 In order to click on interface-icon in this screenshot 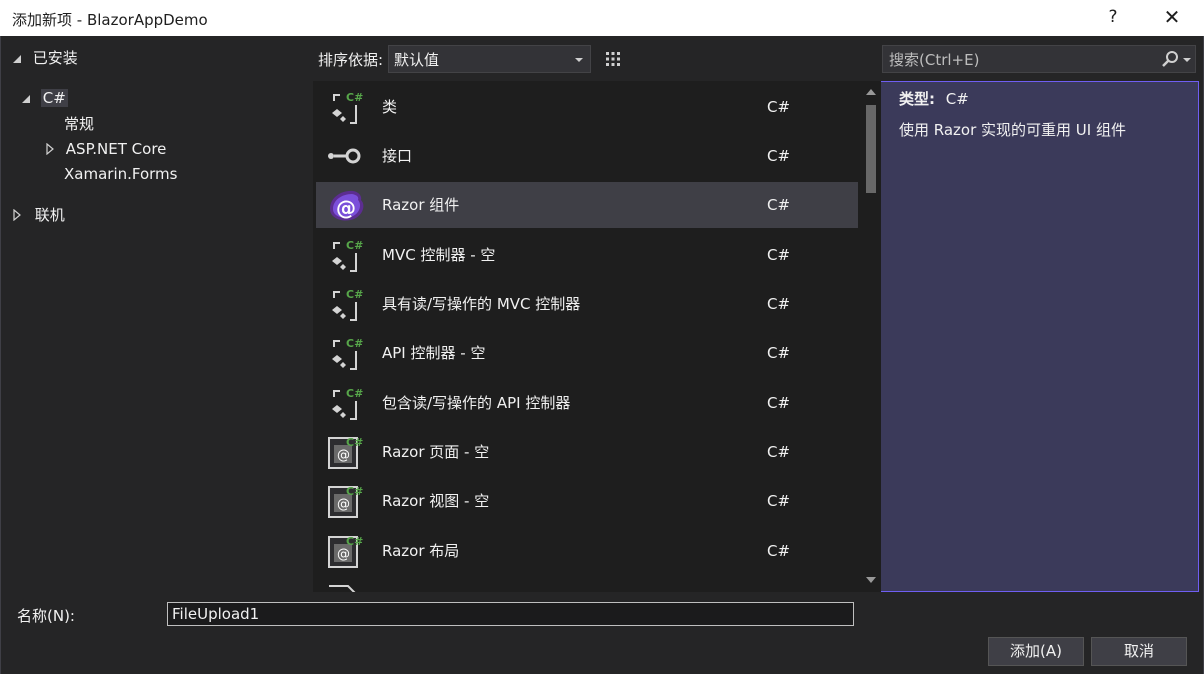, I will do `click(345, 156)`.